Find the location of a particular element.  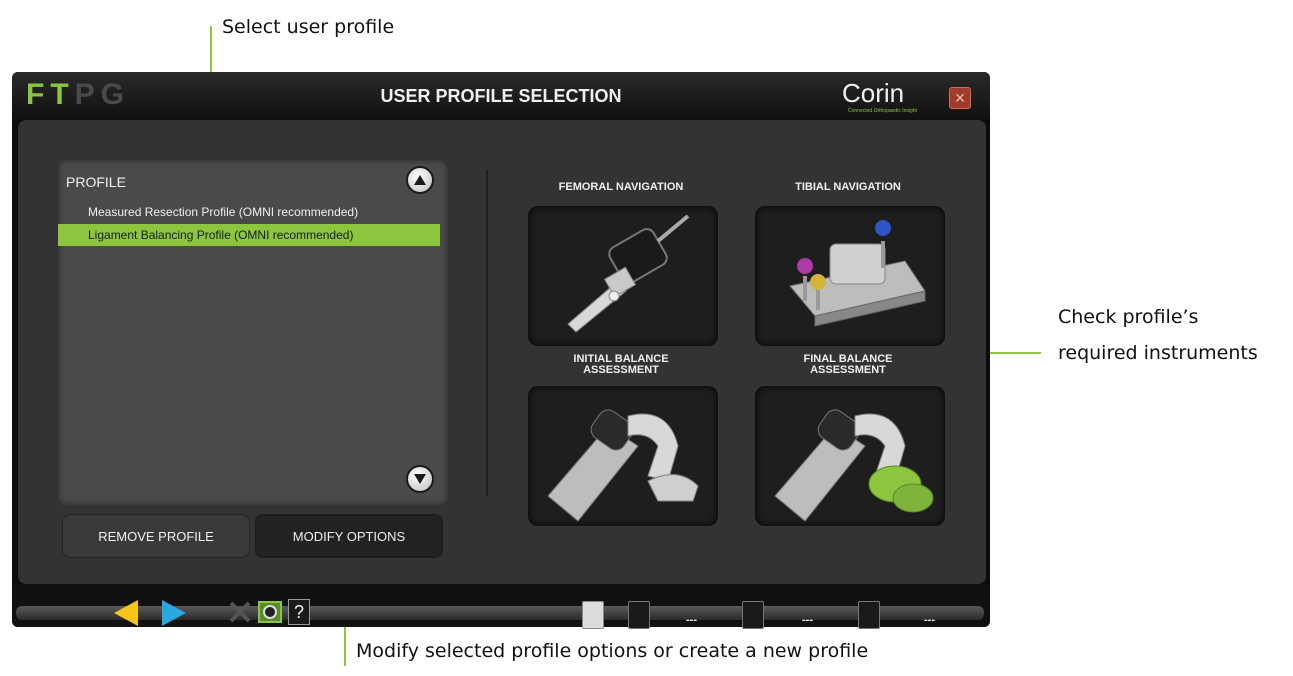

annotation-check-instruments-2: required instruments is located at coordinates (1158, 353).